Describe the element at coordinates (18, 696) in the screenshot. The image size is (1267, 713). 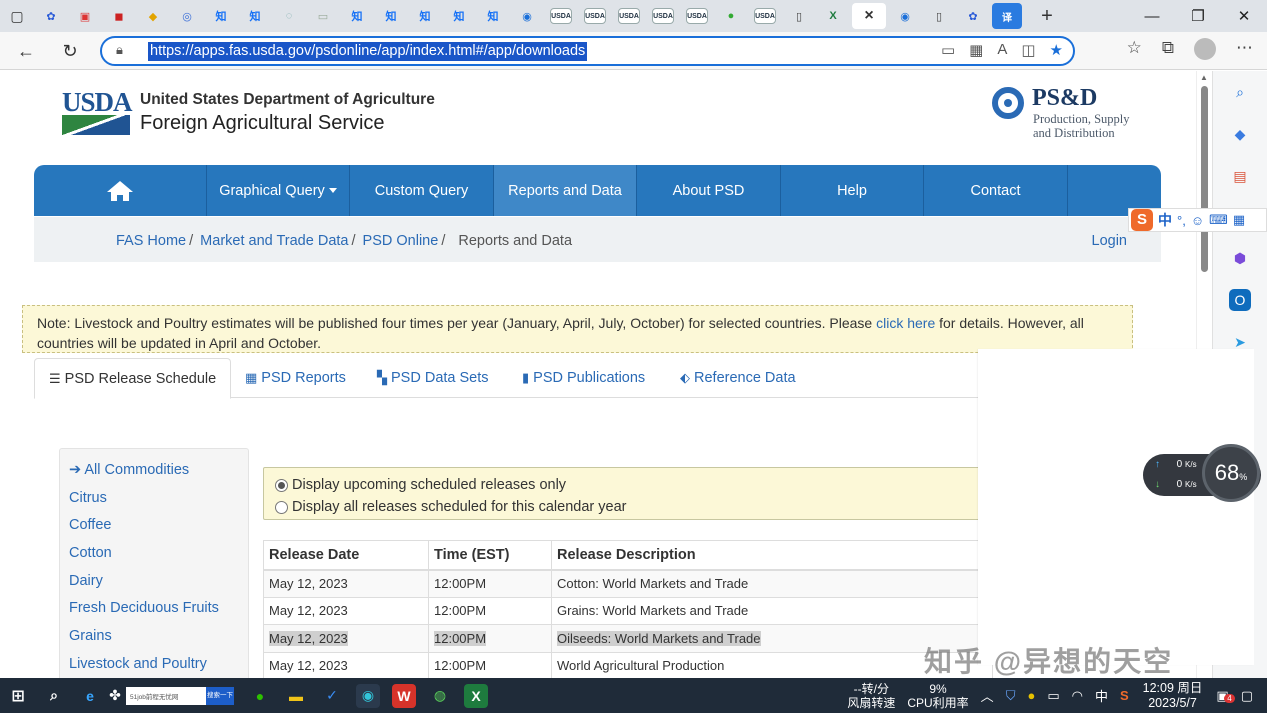
I see `windows-start-icon: ⊞` at that location.